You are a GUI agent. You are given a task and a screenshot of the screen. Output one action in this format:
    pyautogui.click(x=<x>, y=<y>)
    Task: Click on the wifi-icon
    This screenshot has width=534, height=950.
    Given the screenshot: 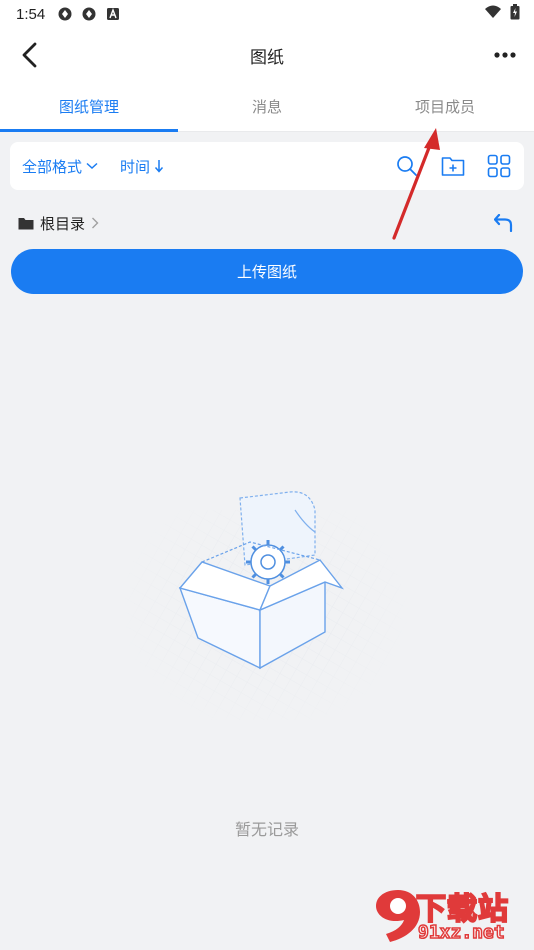 What is the action you would take?
    pyautogui.click(x=493, y=14)
    